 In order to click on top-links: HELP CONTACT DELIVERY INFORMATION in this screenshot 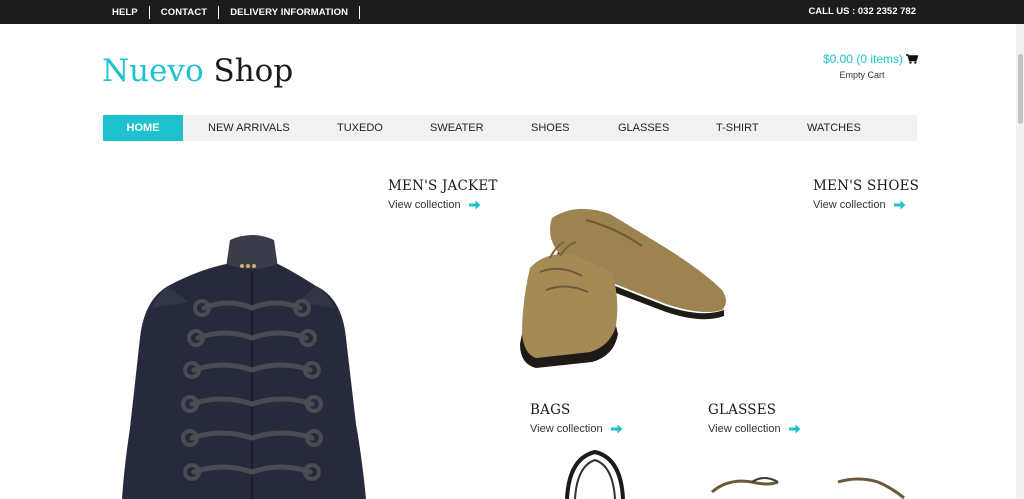, I will do `click(236, 12)`.